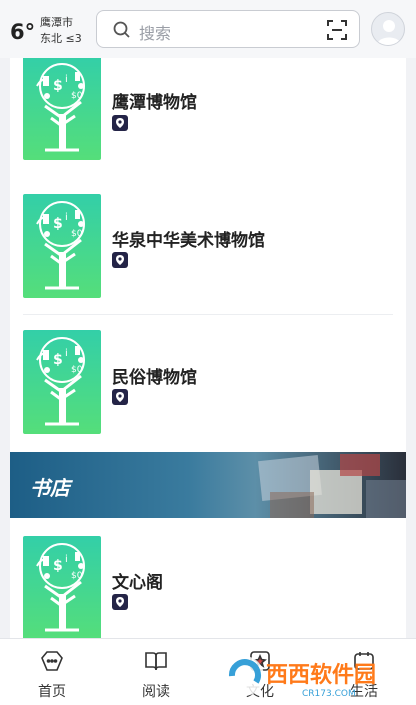 The image size is (416, 705). I want to click on search-placeholder: 搜索, so click(155, 33).